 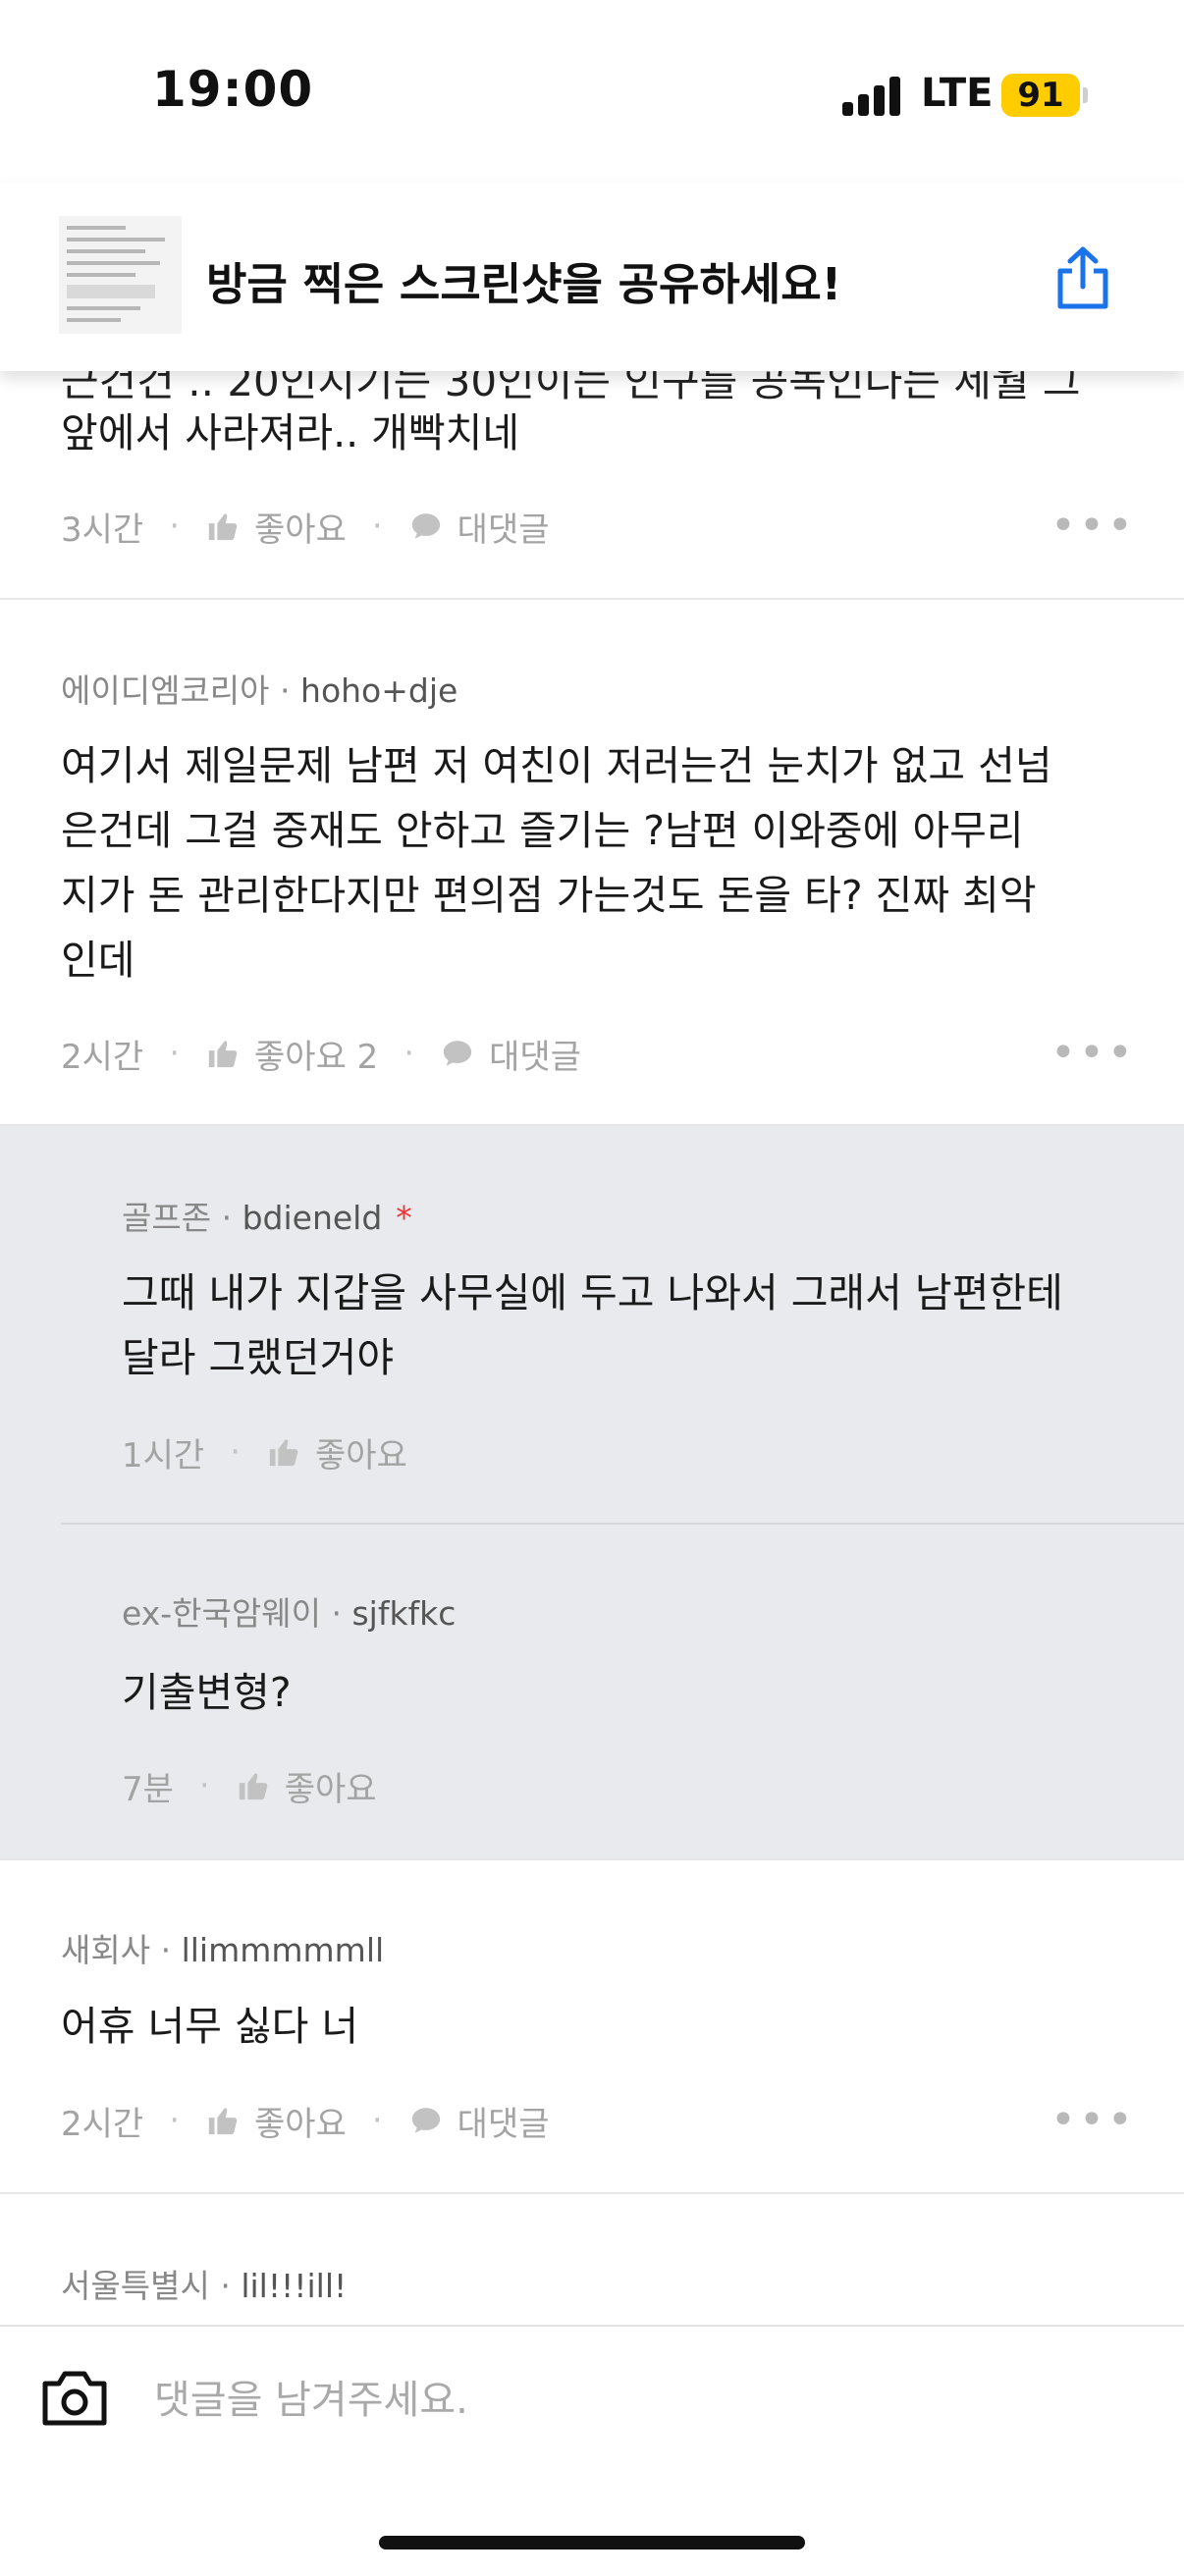 What do you see at coordinates (592, 93) in the screenshot?
I see `status-bar: 19:00 LTE 91` at bounding box center [592, 93].